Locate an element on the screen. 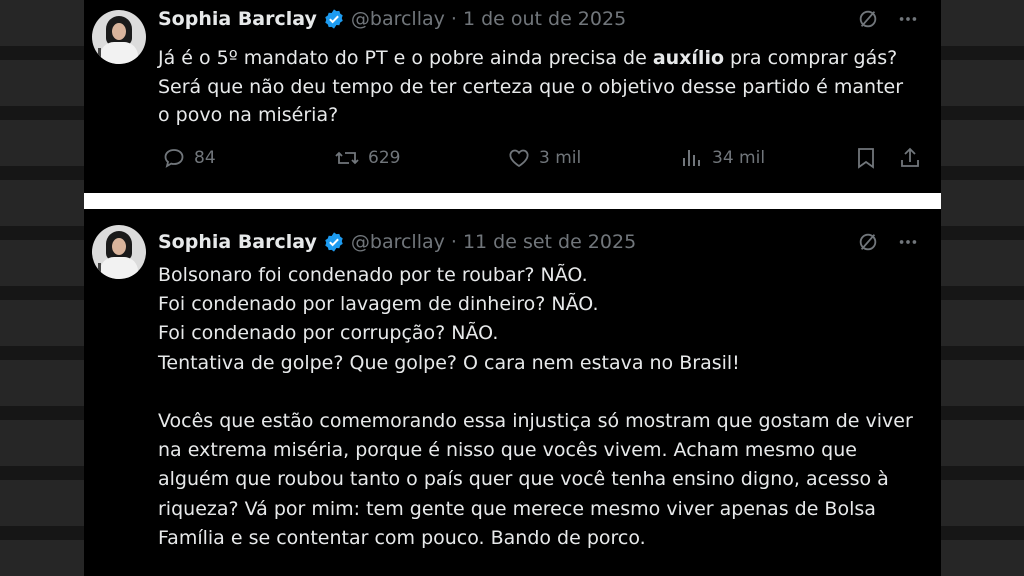  like-icon is located at coordinates (519, 158).